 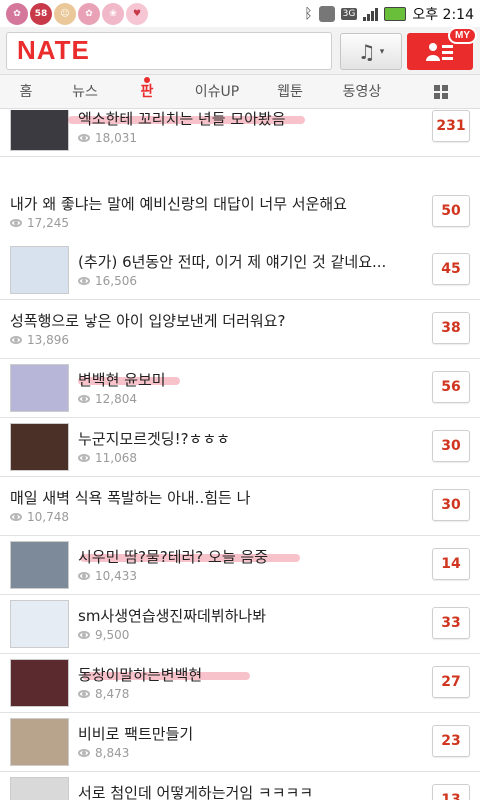 I want to click on view-count-value: 18,031, so click(x=116, y=138).